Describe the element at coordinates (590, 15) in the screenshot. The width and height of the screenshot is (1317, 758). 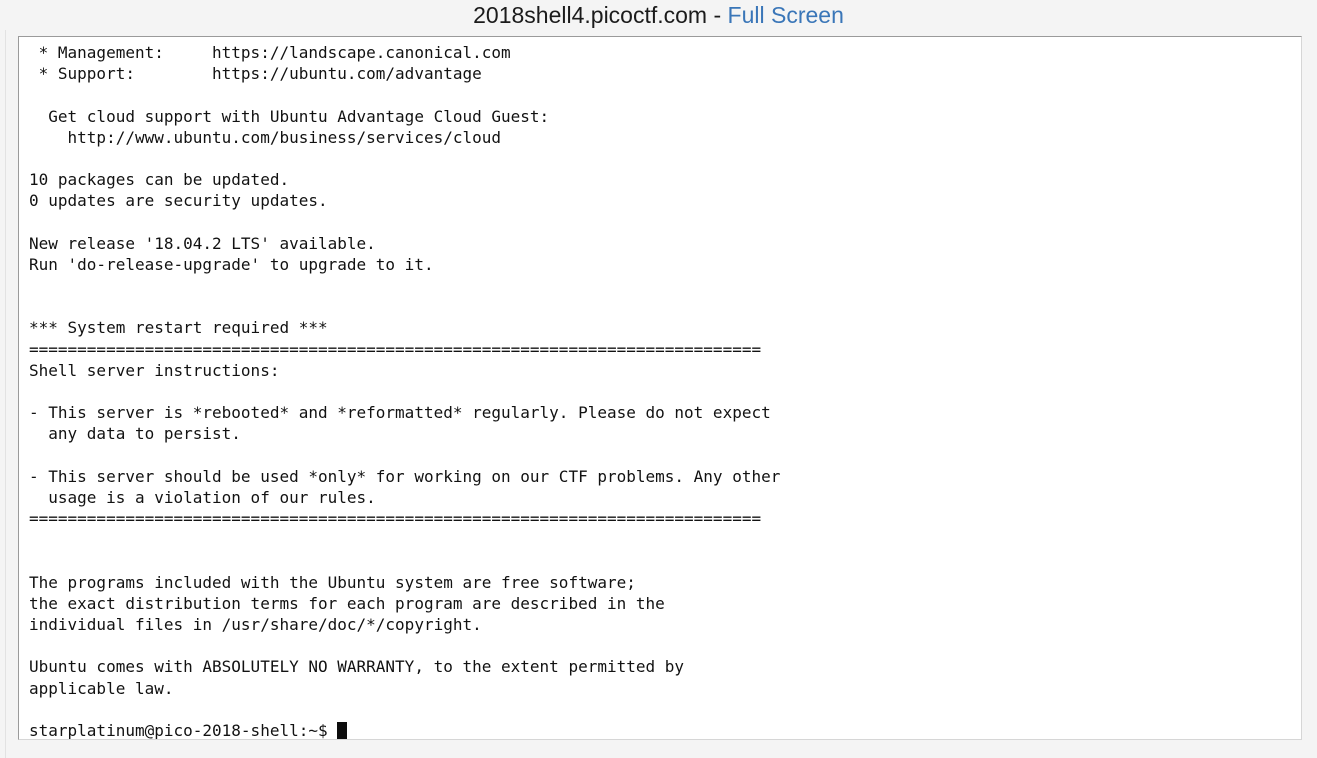
I see `page-title: 2018shell4.picoctf.com` at that location.